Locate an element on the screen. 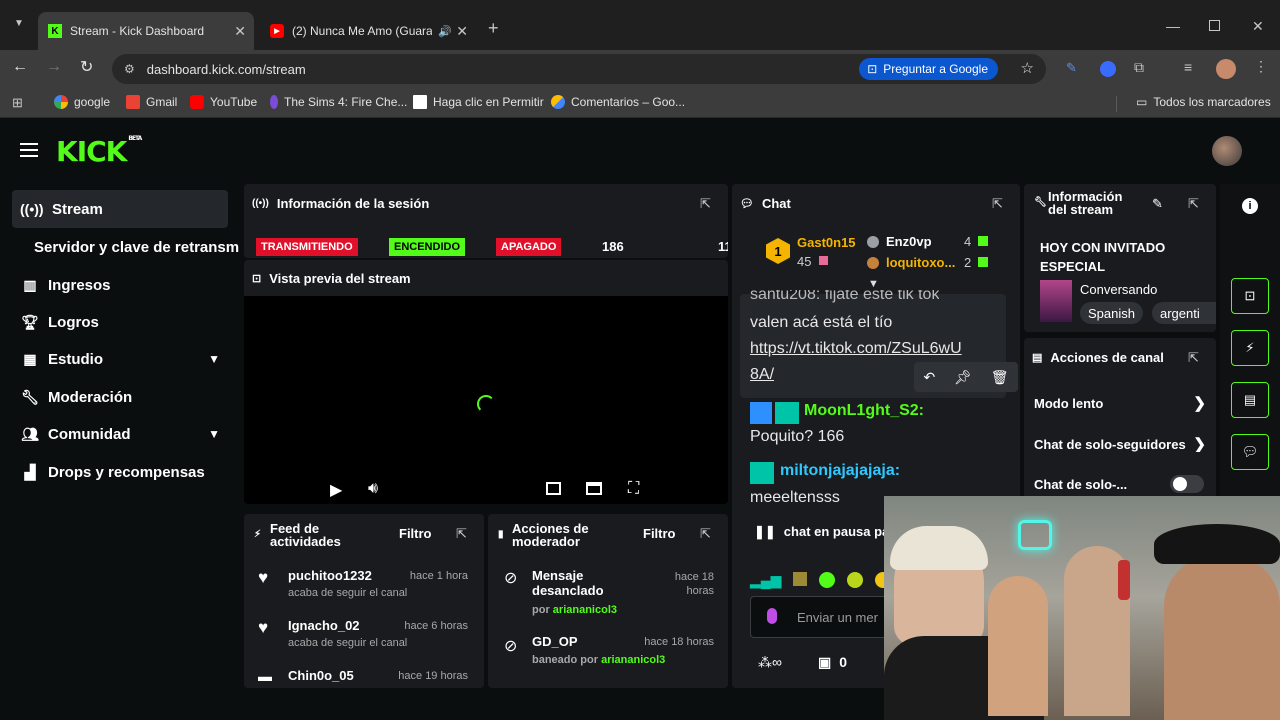  sidebar-item-ingresos: ▥ Ingresos is located at coordinates (120, 285).